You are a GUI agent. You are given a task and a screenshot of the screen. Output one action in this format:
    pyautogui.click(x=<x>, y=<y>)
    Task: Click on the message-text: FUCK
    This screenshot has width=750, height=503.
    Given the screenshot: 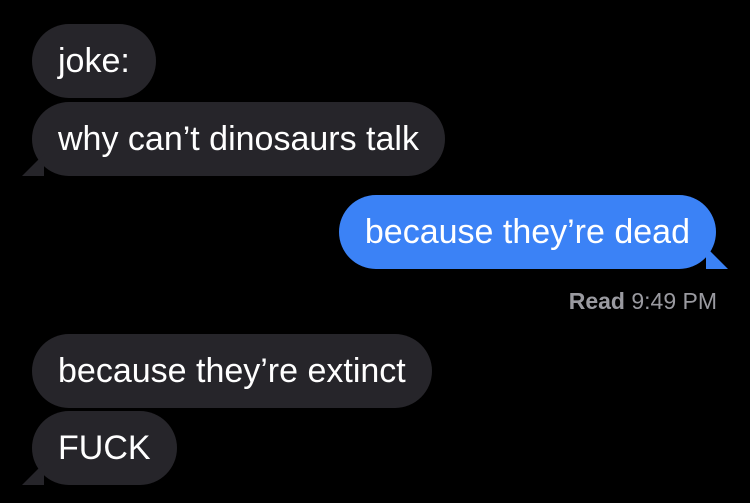 What is the action you would take?
    pyautogui.click(x=104, y=448)
    